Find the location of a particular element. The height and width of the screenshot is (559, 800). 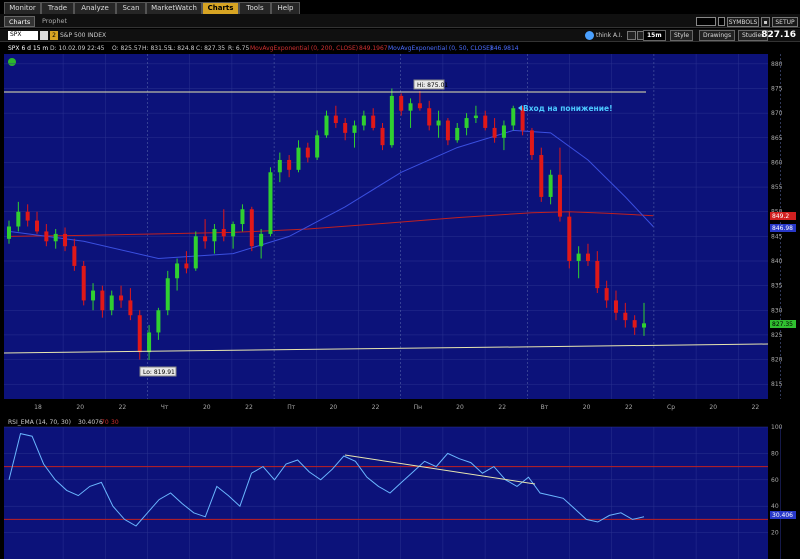

style-button: Style is located at coordinates (682, 35).